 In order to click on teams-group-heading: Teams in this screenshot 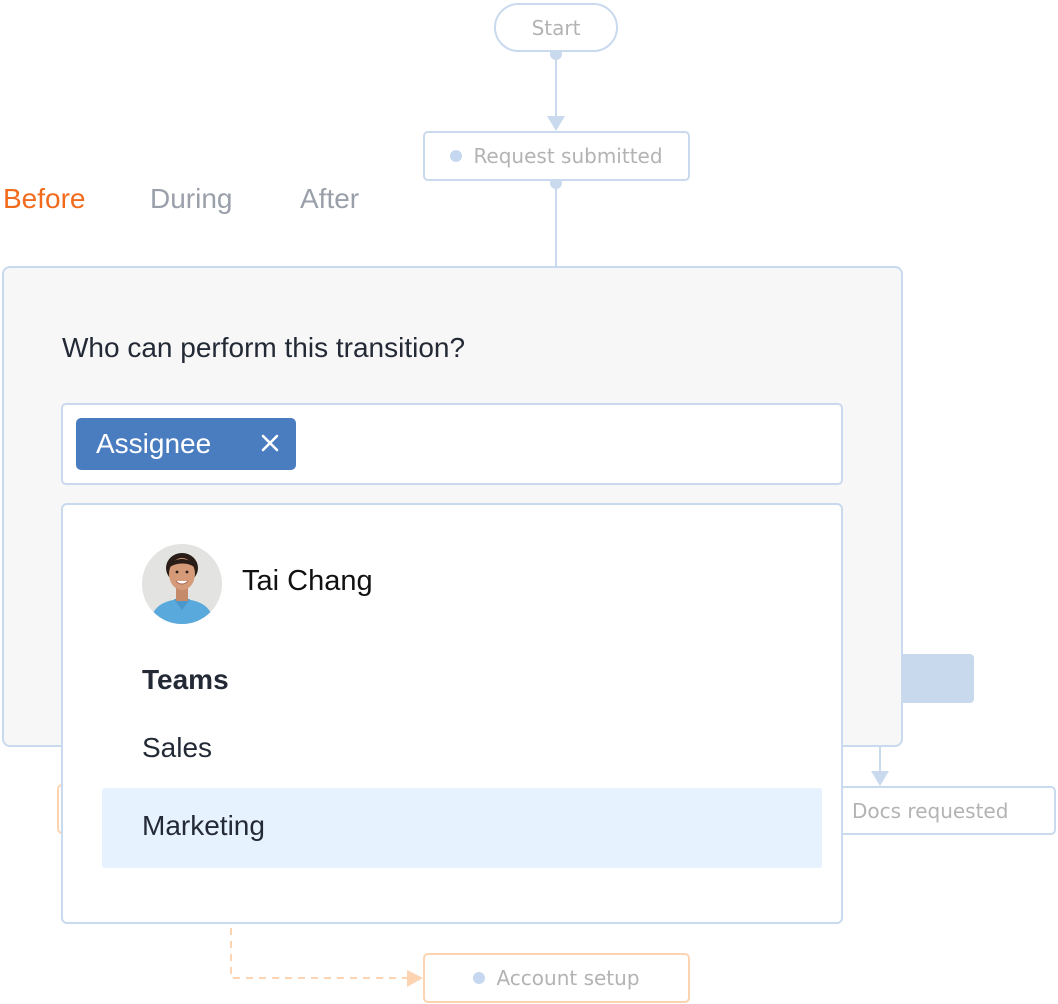, I will do `click(185, 679)`.